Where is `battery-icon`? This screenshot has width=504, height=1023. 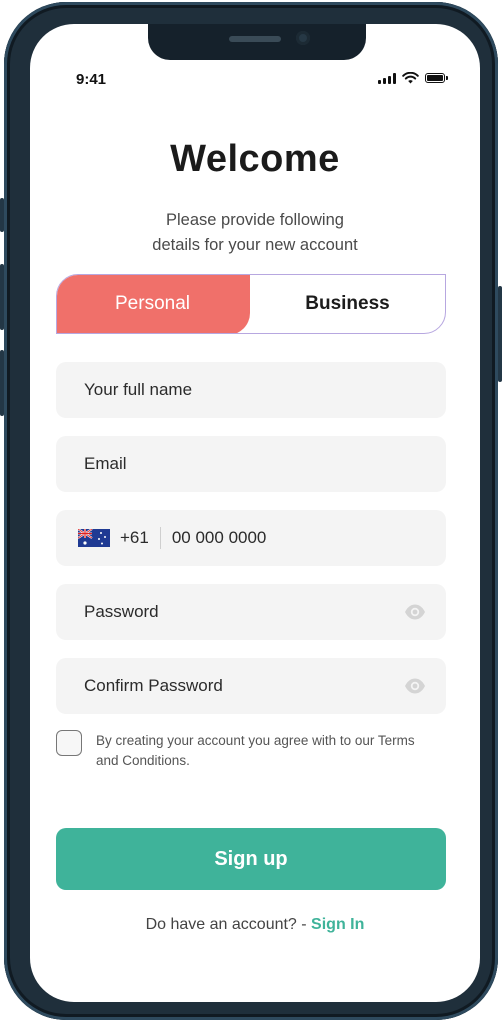
battery-icon is located at coordinates (435, 78).